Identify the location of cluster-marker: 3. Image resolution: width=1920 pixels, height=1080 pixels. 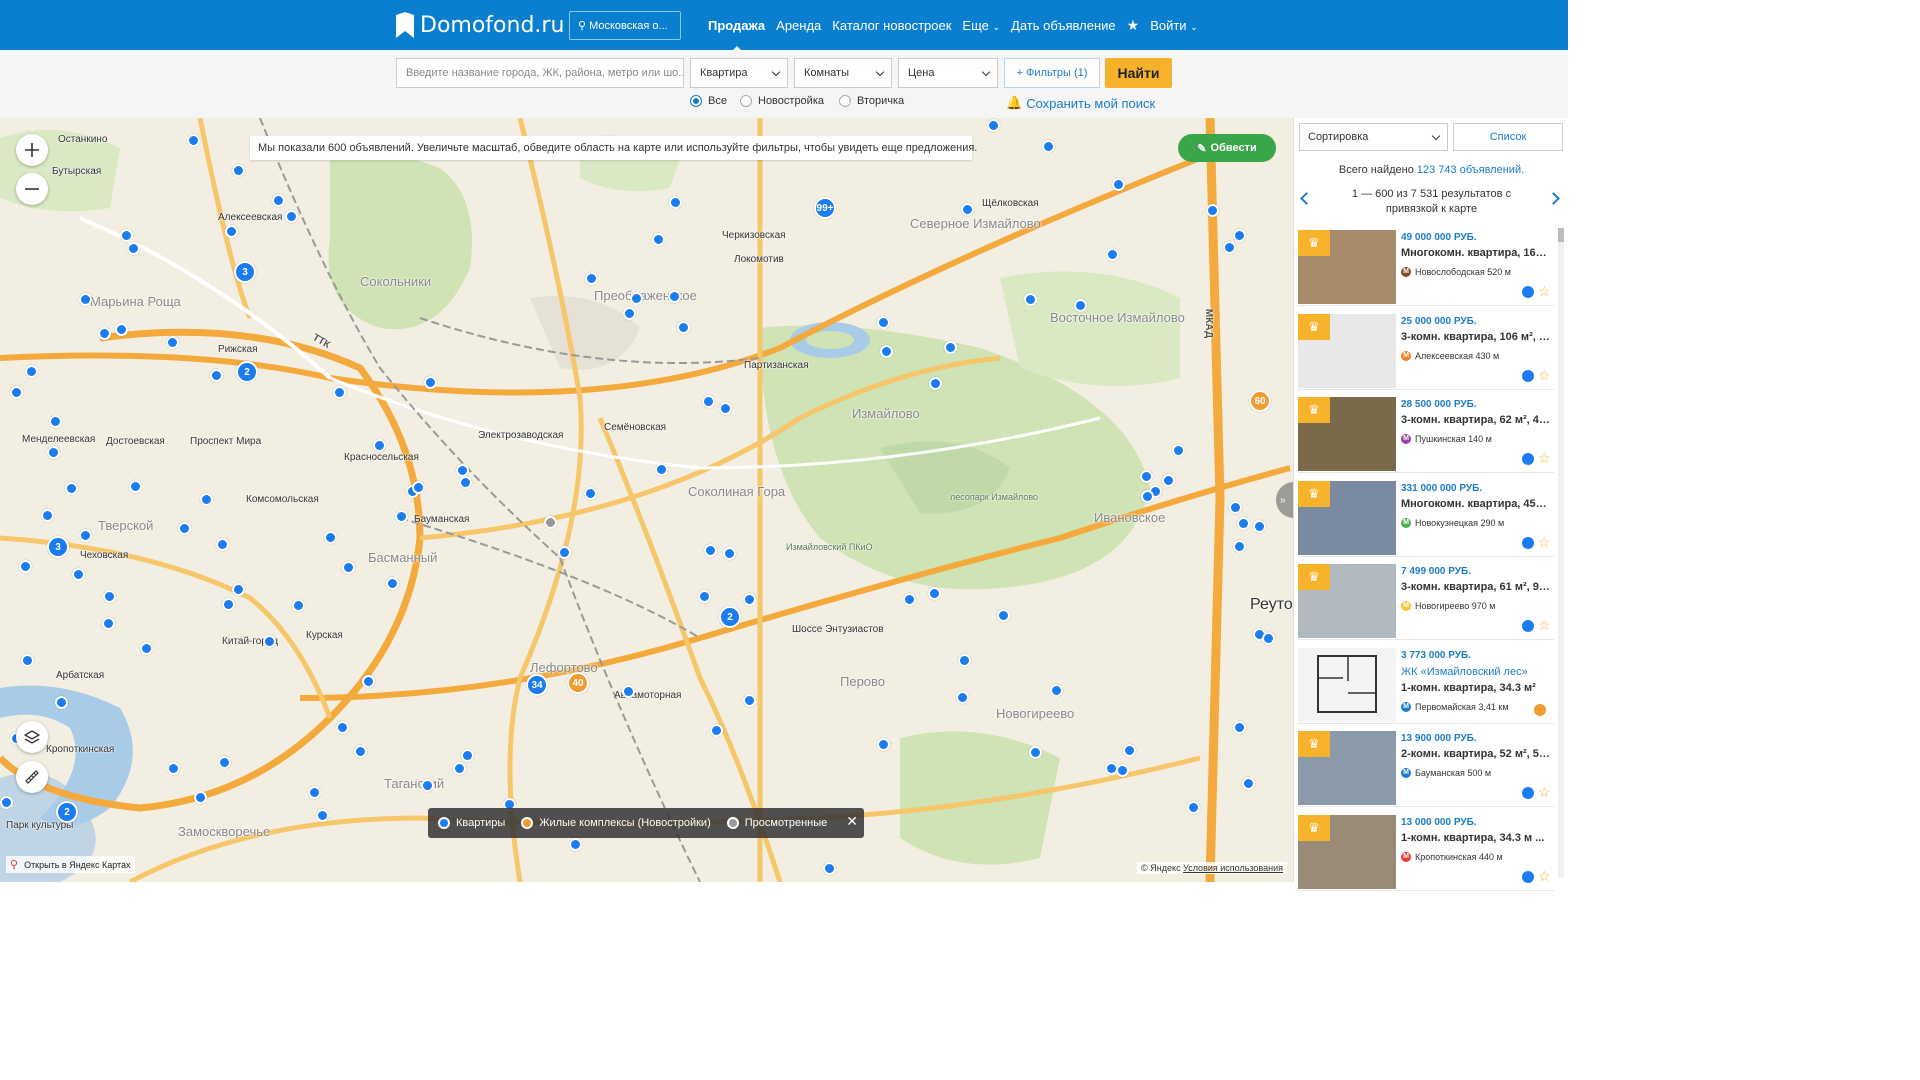
(58, 547).